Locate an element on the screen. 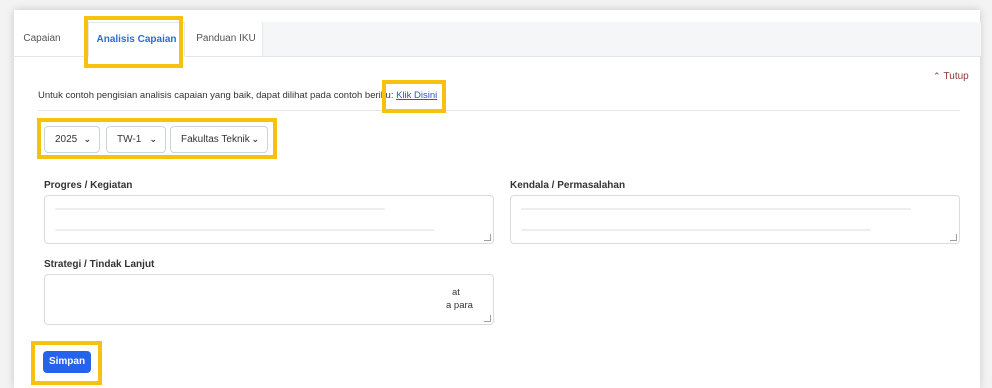 The width and height of the screenshot is (992, 388). tab-bar: Capaian Analisis Capaian Panduan IKU is located at coordinates (495, 39).